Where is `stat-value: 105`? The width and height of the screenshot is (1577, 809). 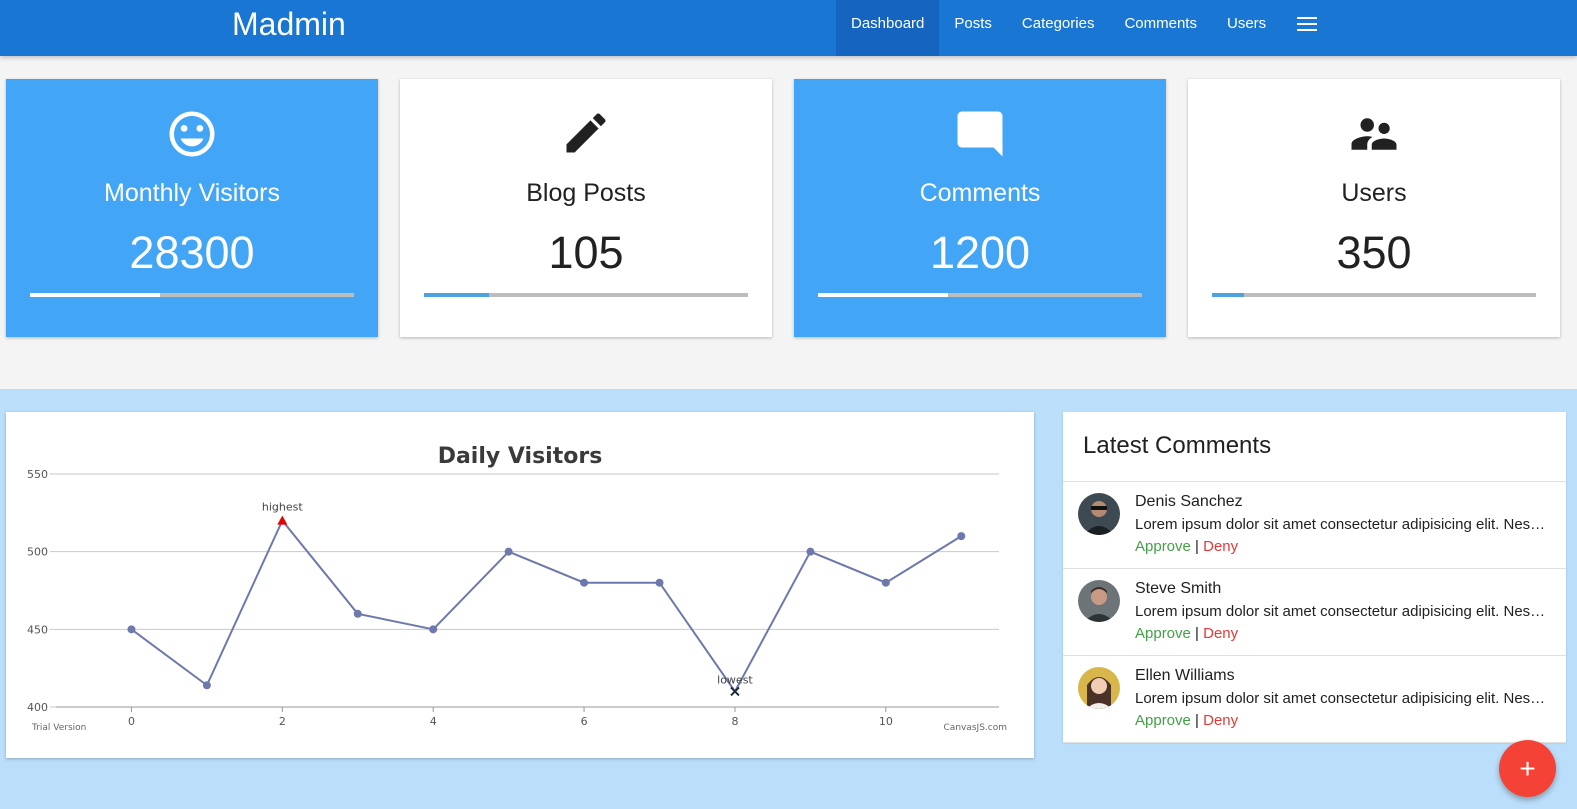
stat-value: 105 is located at coordinates (586, 252).